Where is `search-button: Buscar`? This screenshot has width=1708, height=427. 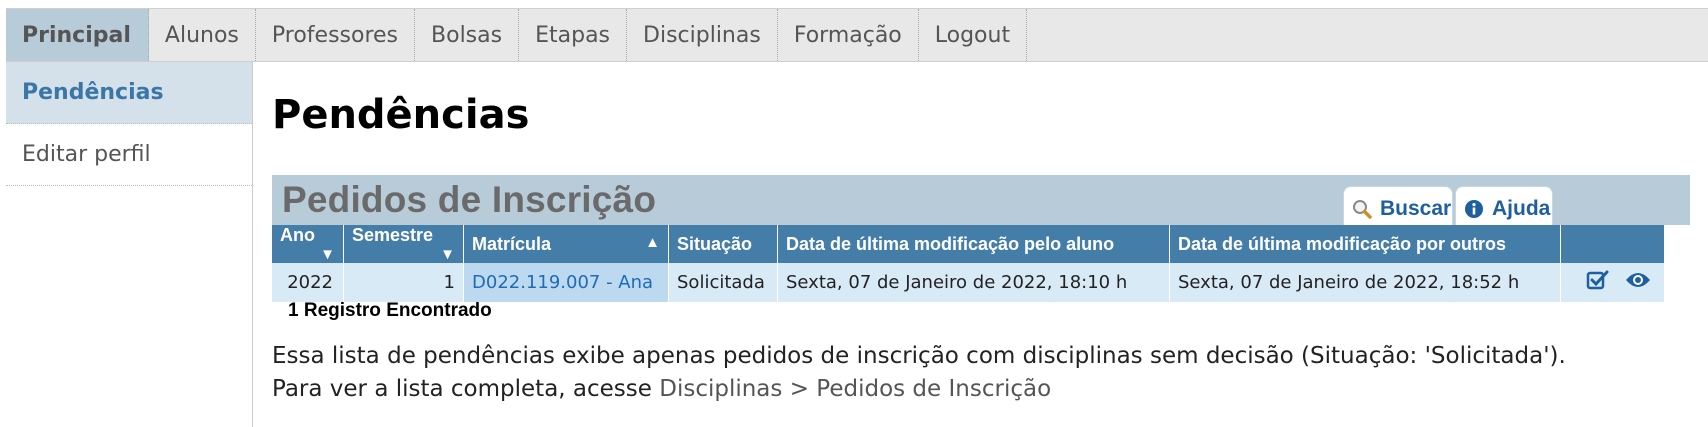 search-button: Buscar is located at coordinates (1398, 208).